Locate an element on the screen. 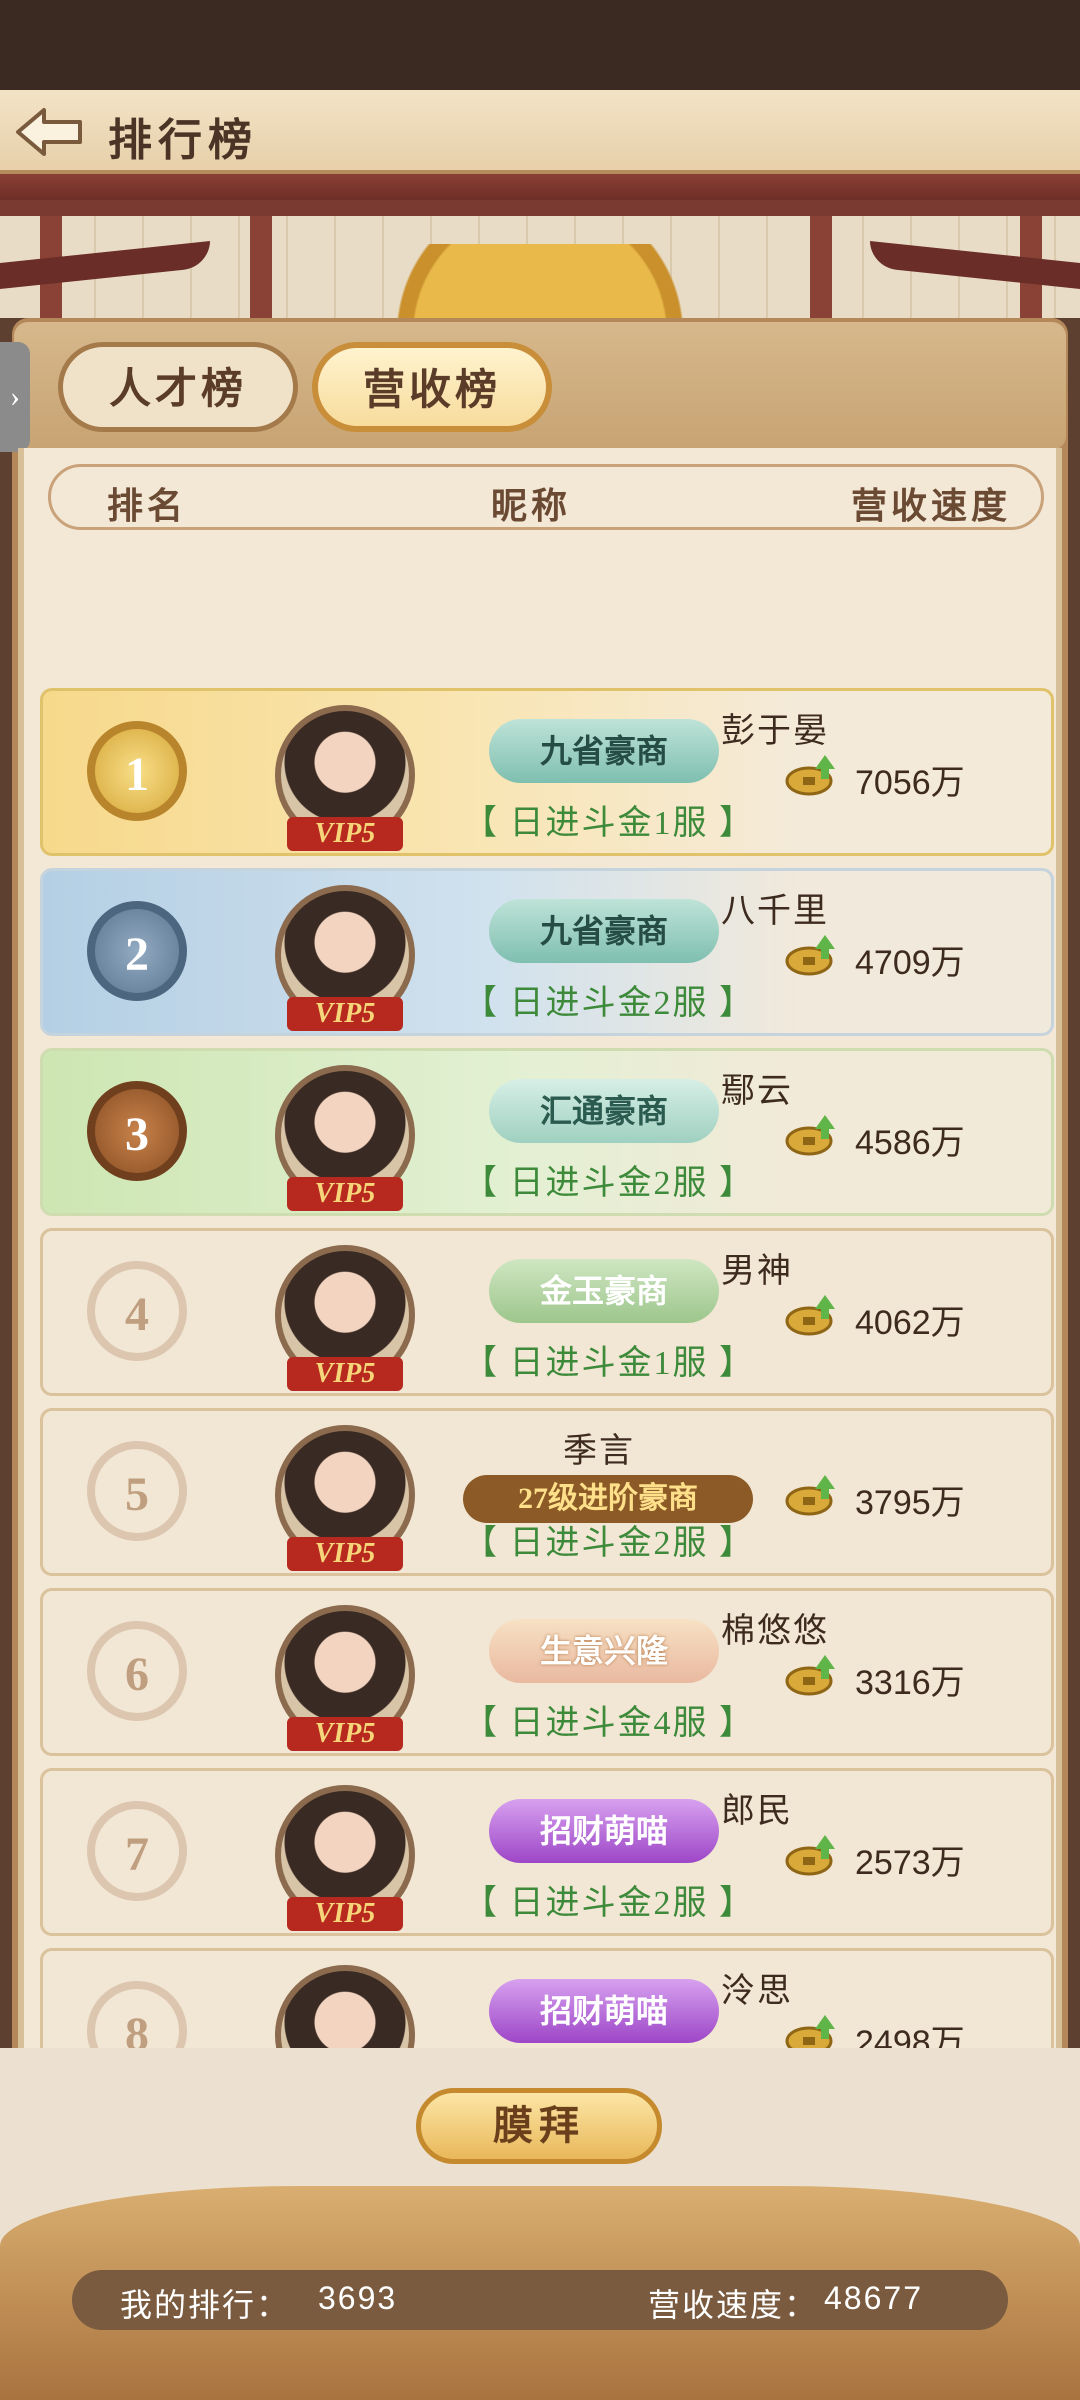  column-header-nickname: 昵称 is located at coordinates (531, 506).